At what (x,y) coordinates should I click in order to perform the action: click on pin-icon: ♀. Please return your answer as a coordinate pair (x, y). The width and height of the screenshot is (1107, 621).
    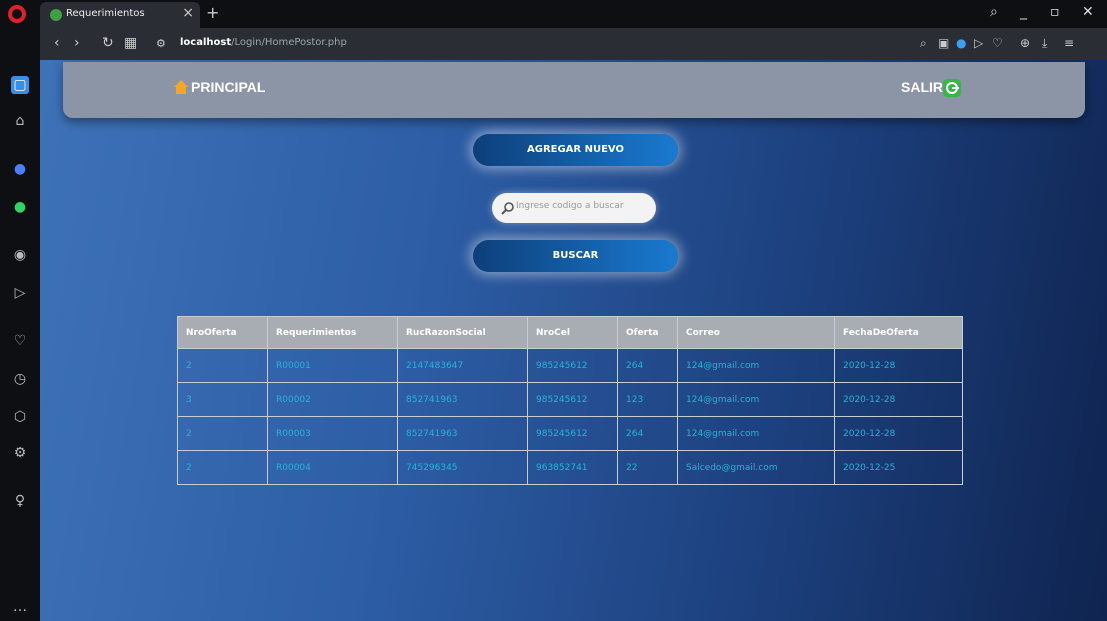
    Looking at the image, I should click on (20, 501).